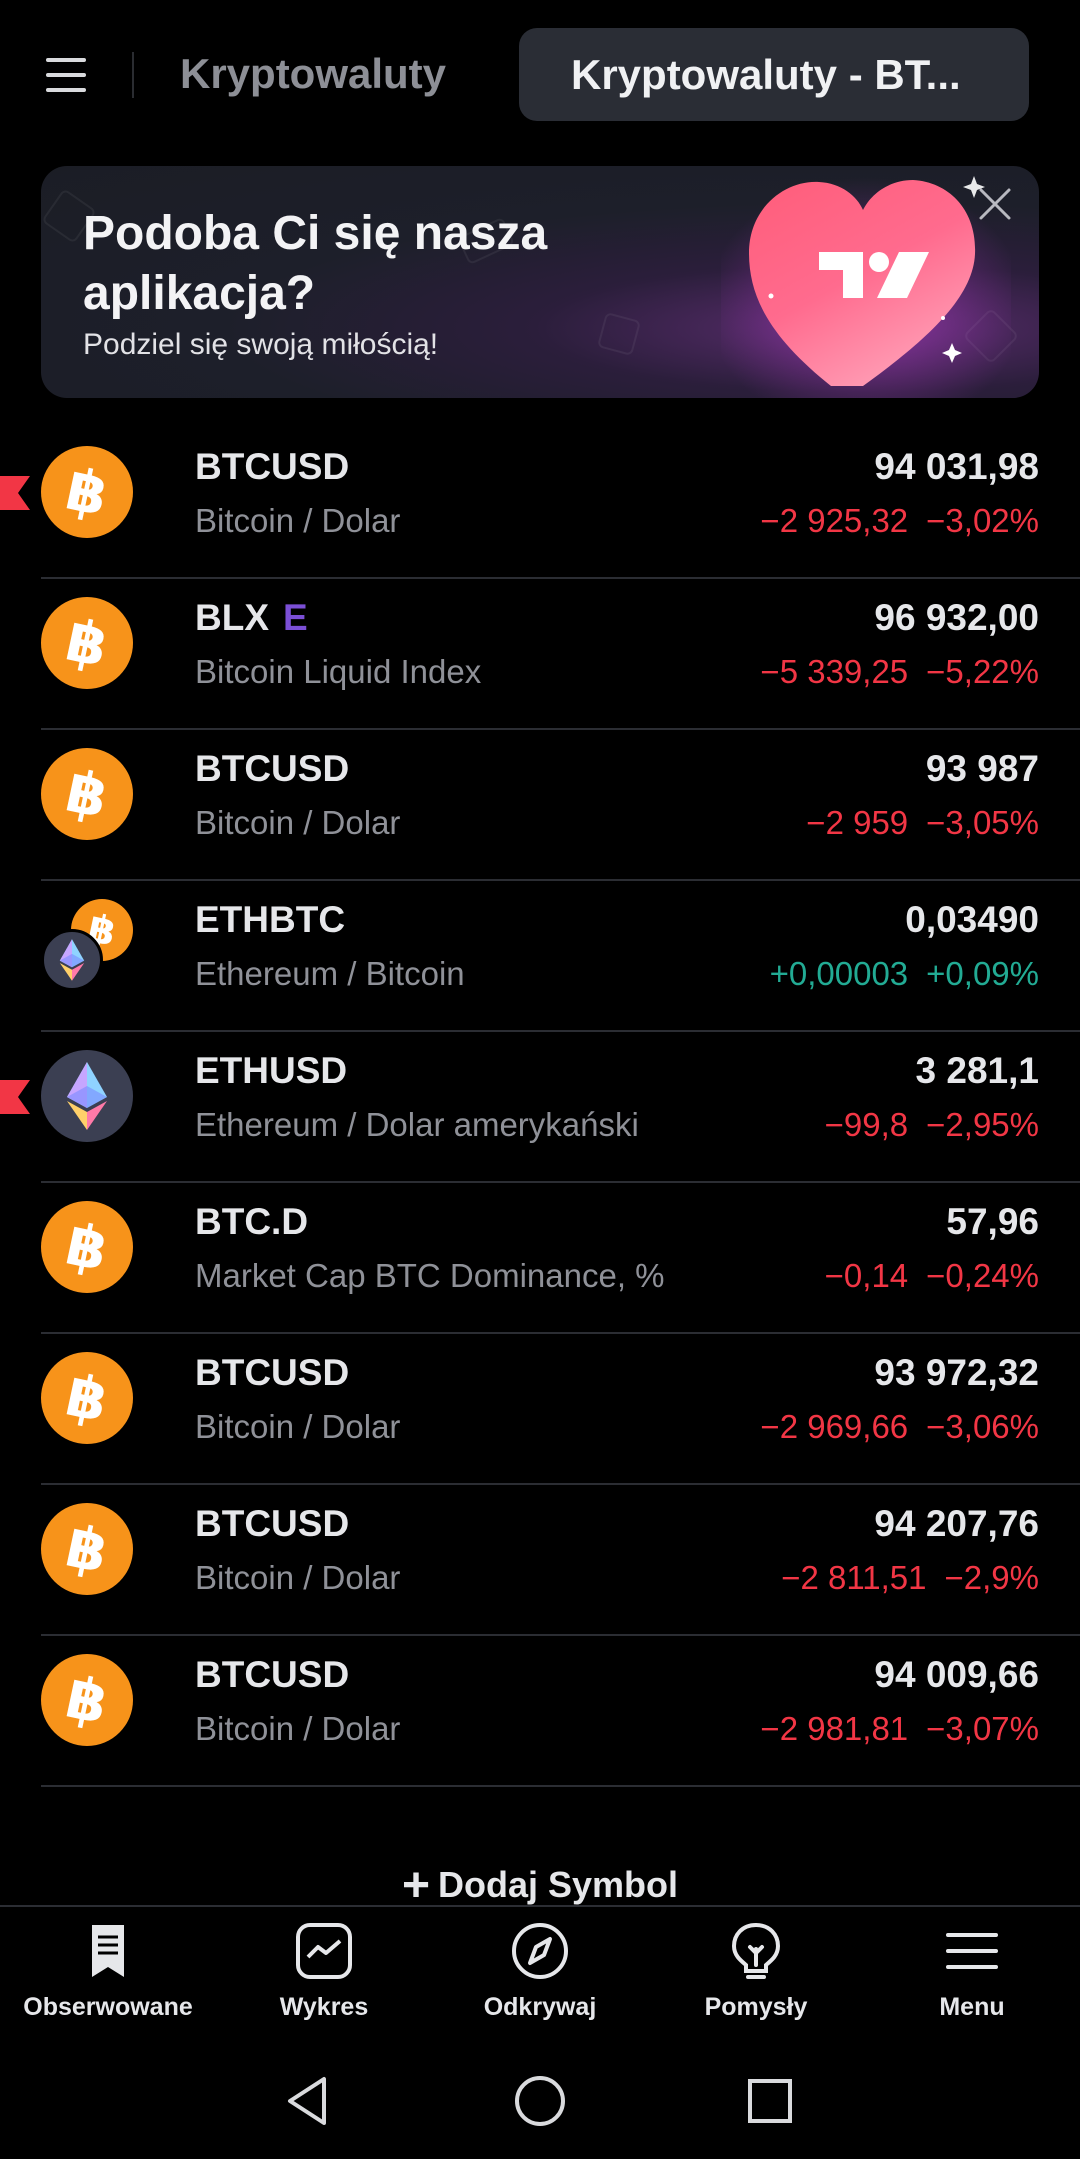  What do you see at coordinates (310, 2101) in the screenshot?
I see `back-icon` at bounding box center [310, 2101].